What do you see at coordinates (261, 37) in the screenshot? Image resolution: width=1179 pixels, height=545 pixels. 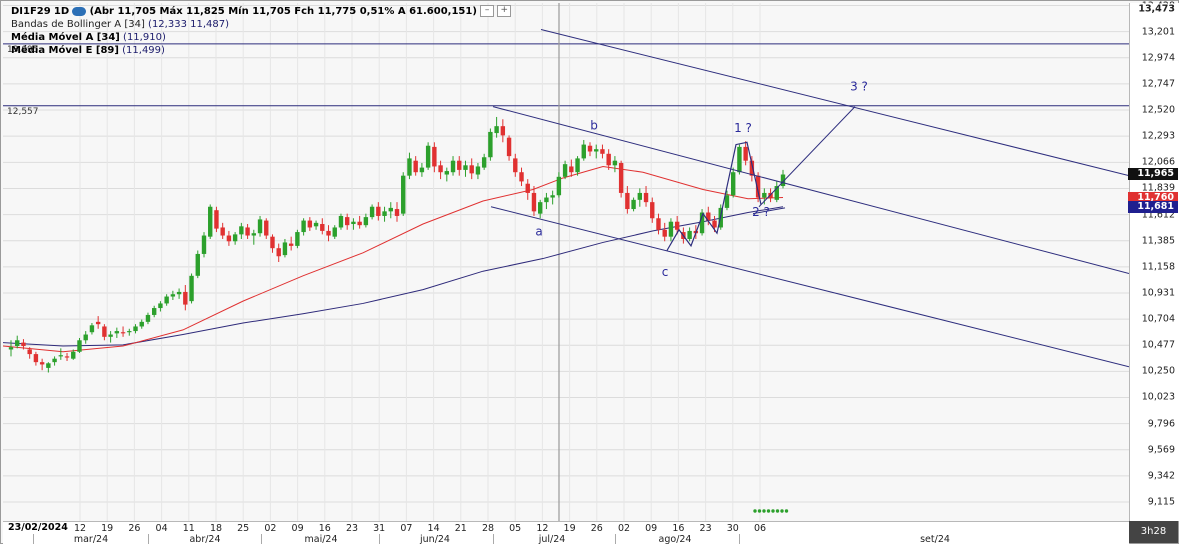 I see `legend-sma: Média Móvel A [34] (11,910)` at bounding box center [261, 37].